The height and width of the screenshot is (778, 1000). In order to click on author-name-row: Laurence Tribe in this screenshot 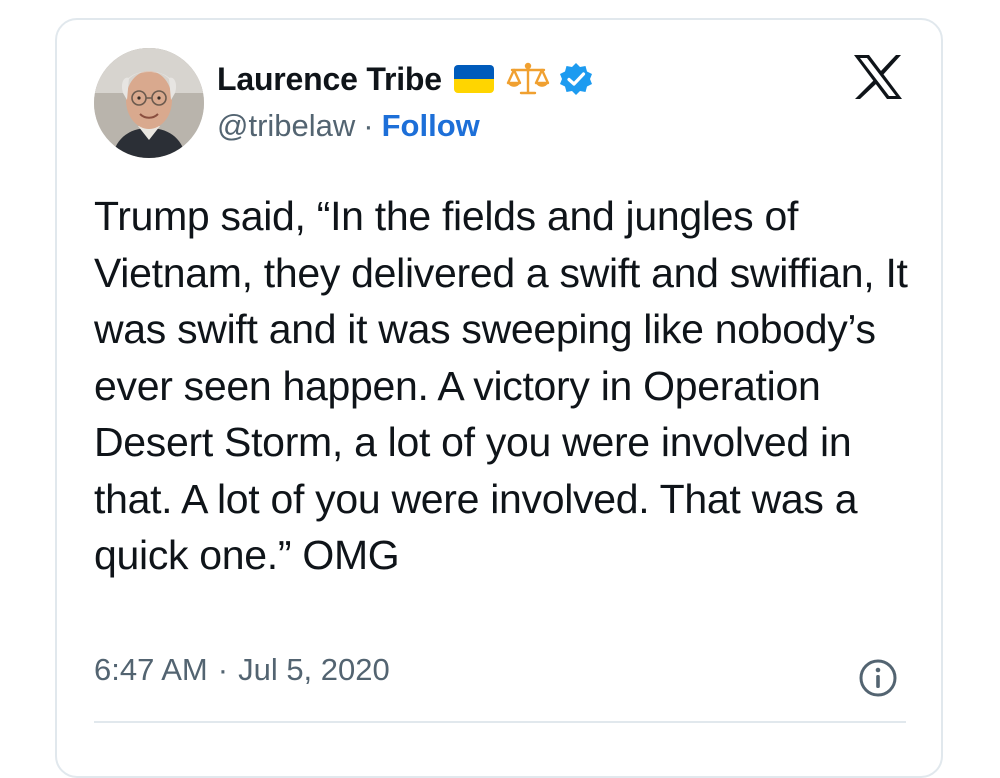, I will do `click(405, 79)`.